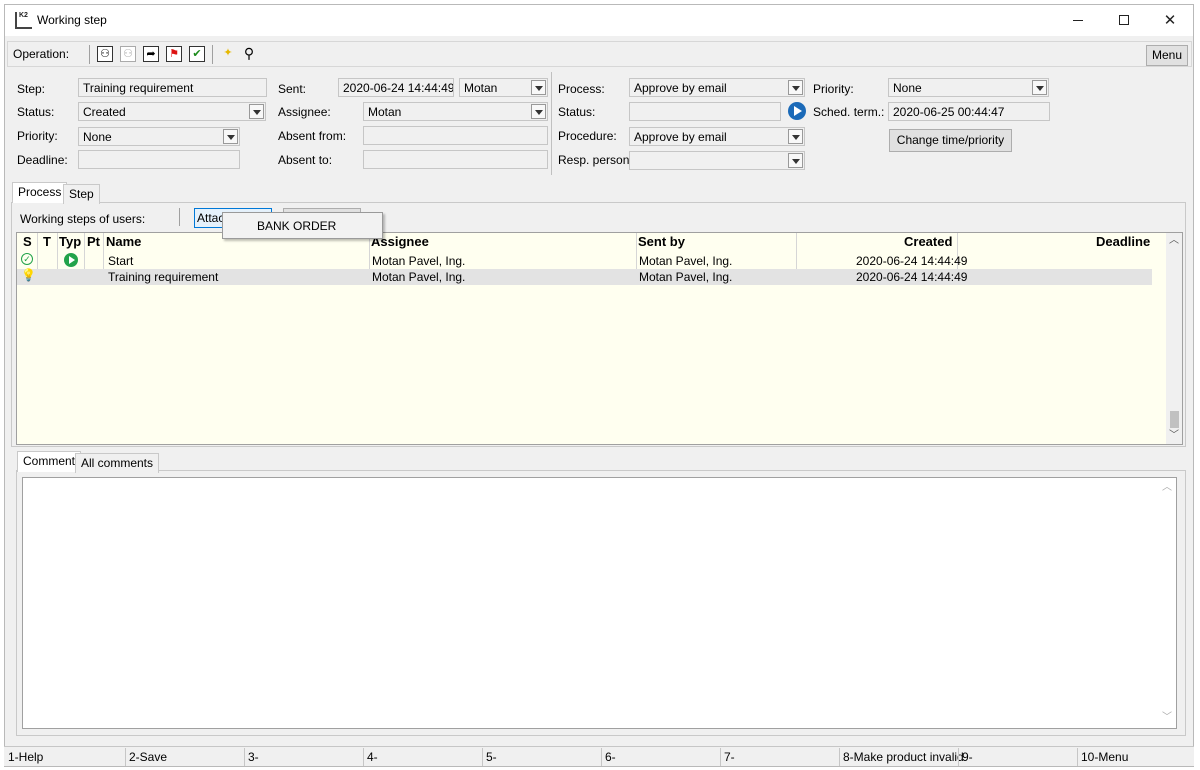 The image size is (1200, 770). Describe the element at coordinates (70, 241) in the screenshot. I see `col-header-typ: Typ` at that location.